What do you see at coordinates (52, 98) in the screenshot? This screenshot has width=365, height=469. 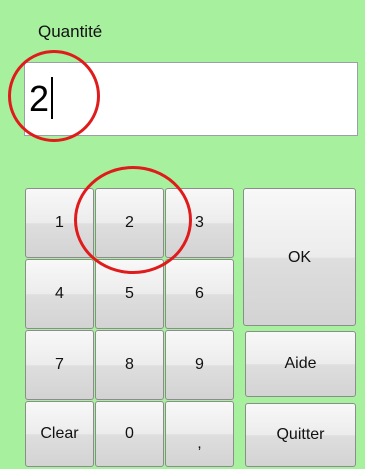 I see `text-caret` at bounding box center [52, 98].